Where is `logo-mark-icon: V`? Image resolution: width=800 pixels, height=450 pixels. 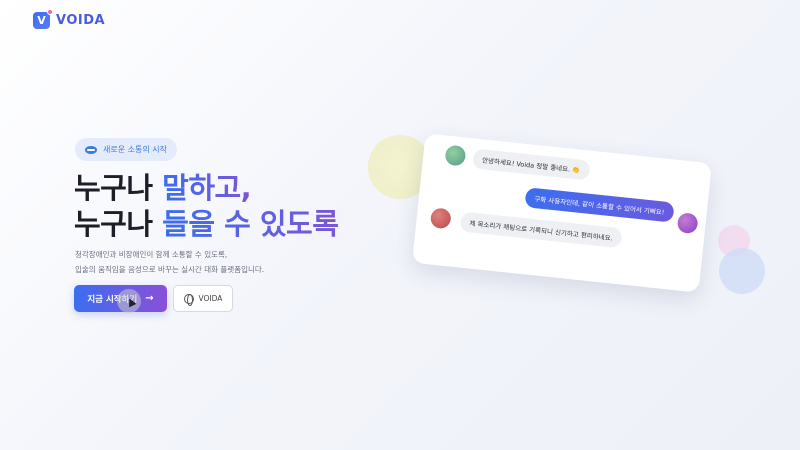 logo-mark-icon: V is located at coordinates (43, 19).